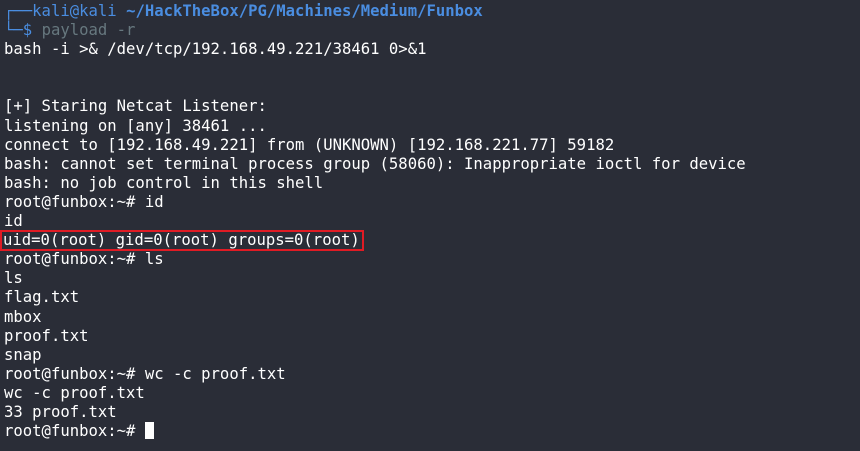  Describe the element at coordinates (164, 182) in the screenshot. I see `warning-job-control-line: bash: no job control in this shell` at that location.